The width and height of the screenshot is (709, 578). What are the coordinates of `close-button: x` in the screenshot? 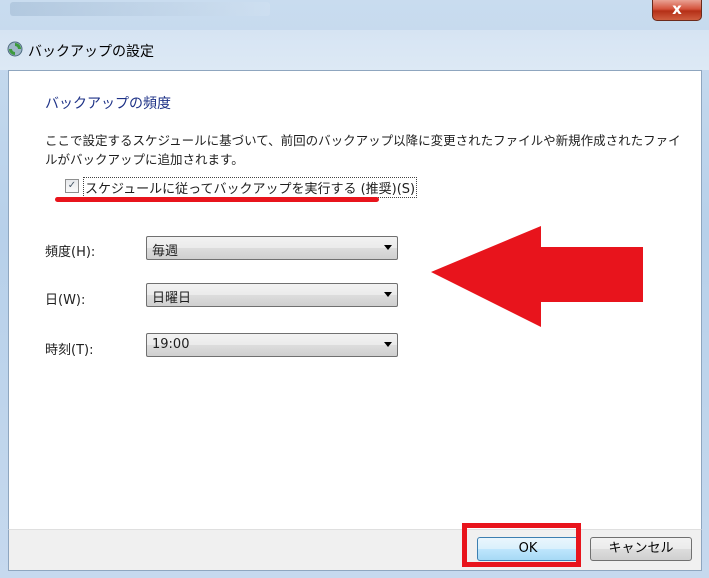 It's located at (677, 10).